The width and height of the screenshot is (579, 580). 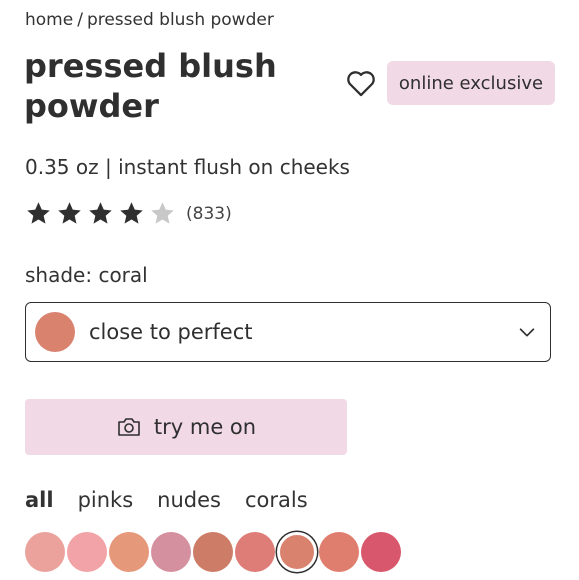 What do you see at coordinates (288, 332) in the screenshot?
I see `shade-dropdown: close to perfect` at bounding box center [288, 332].